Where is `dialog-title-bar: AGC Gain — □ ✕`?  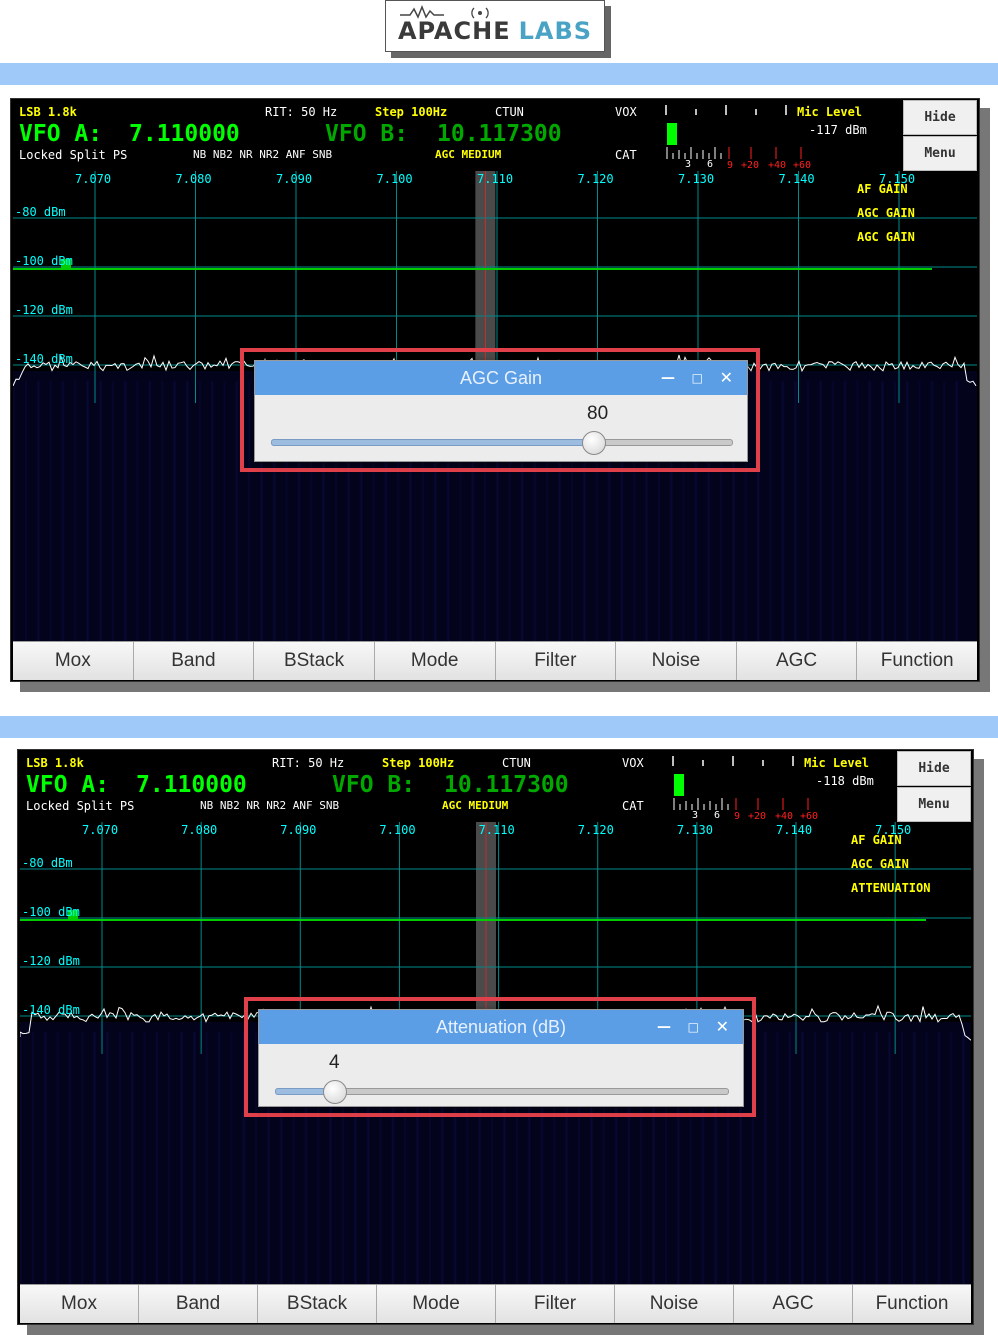
dialog-title-bar: AGC Gain — □ ✕ is located at coordinates (501, 378).